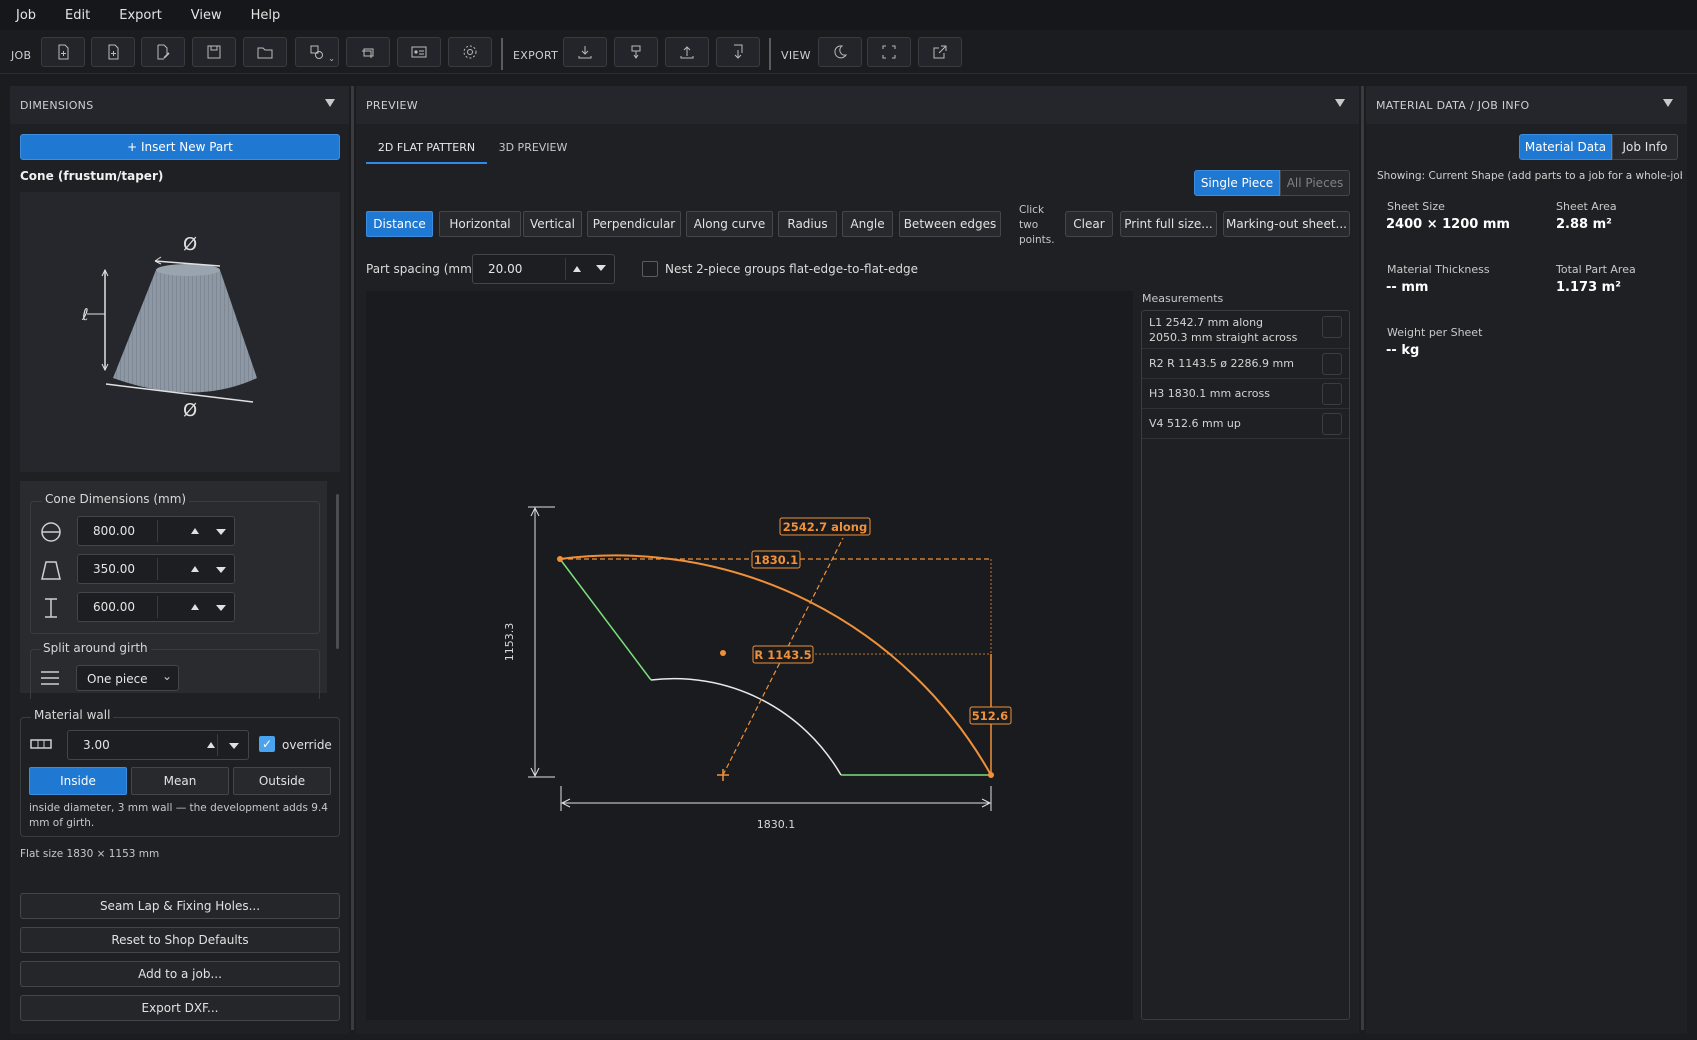 The height and width of the screenshot is (1040, 1697). I want to click on dark-mode-button, so click(840, 52).